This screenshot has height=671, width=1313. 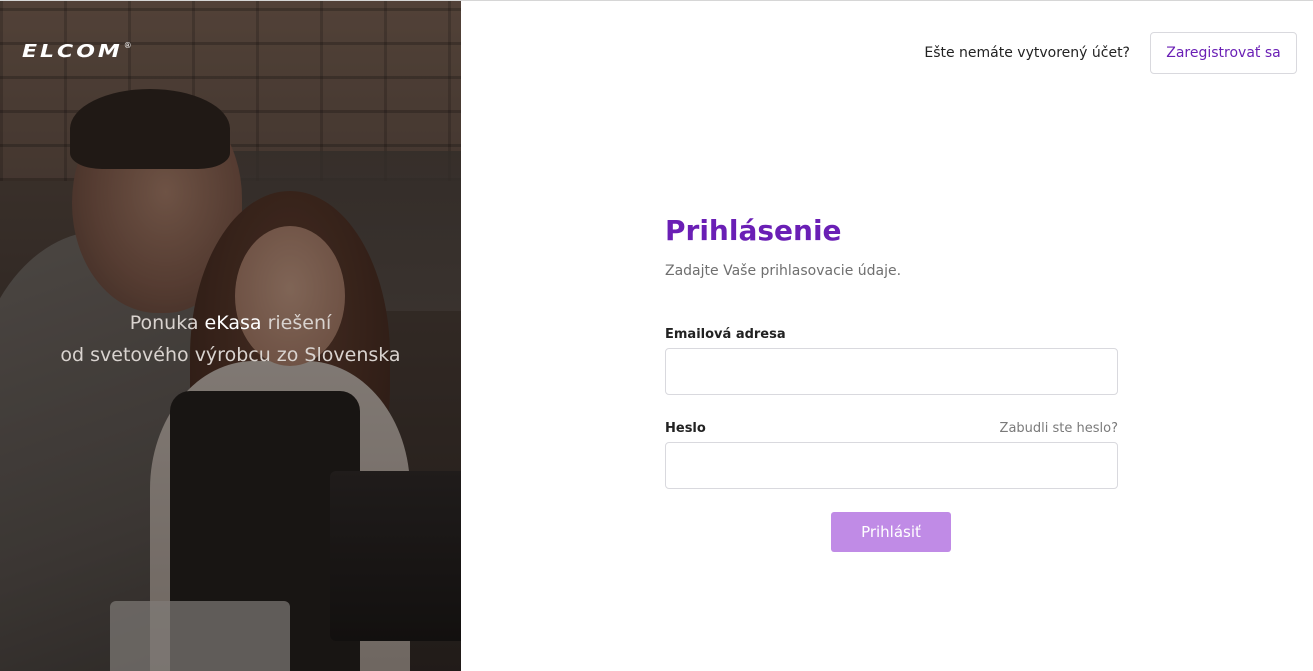 What do you see at coordinates (233, 323) in the screenshot?
I see `hero-tagline-highlight: eKasa` at bounding box center [233, 323].